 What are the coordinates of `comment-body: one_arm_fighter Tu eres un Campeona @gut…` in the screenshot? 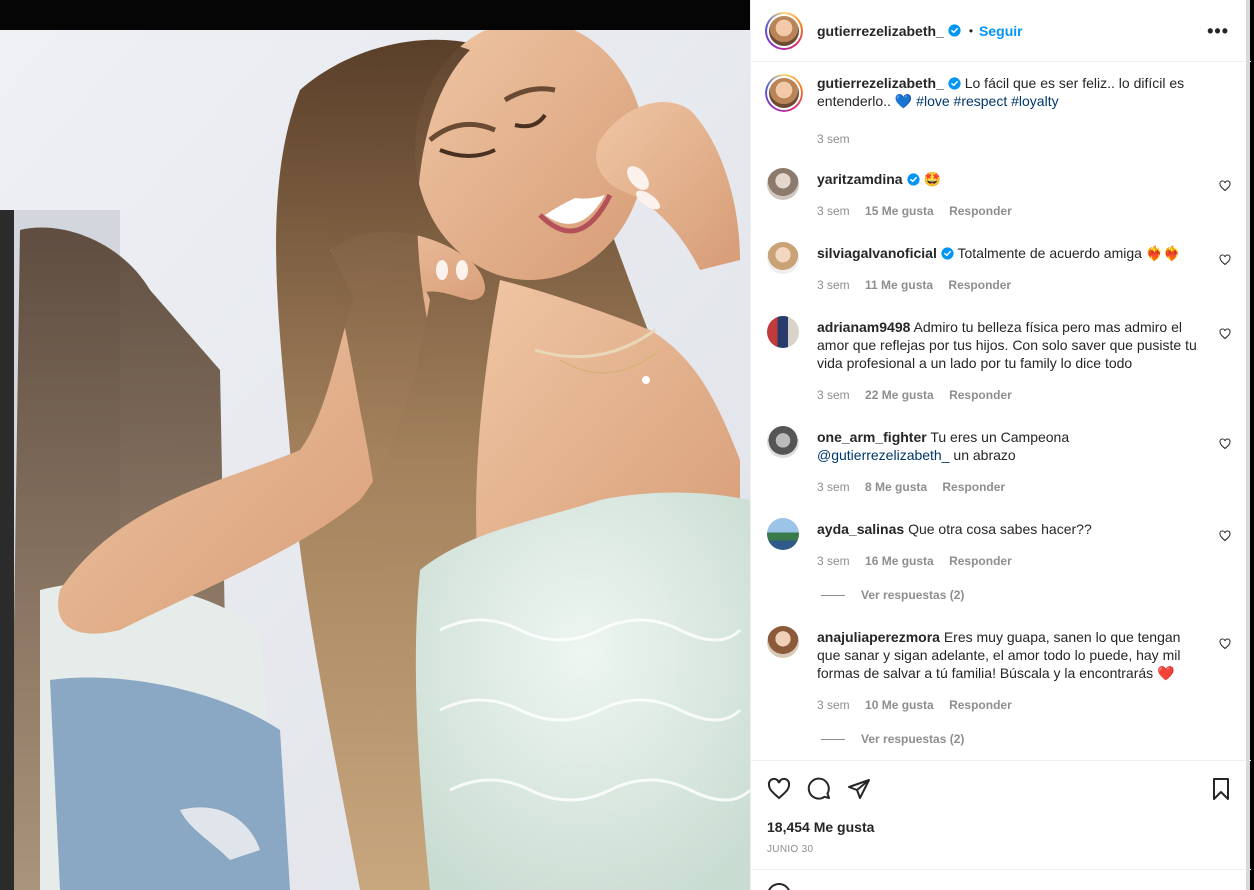 It's located at (1010, 446).